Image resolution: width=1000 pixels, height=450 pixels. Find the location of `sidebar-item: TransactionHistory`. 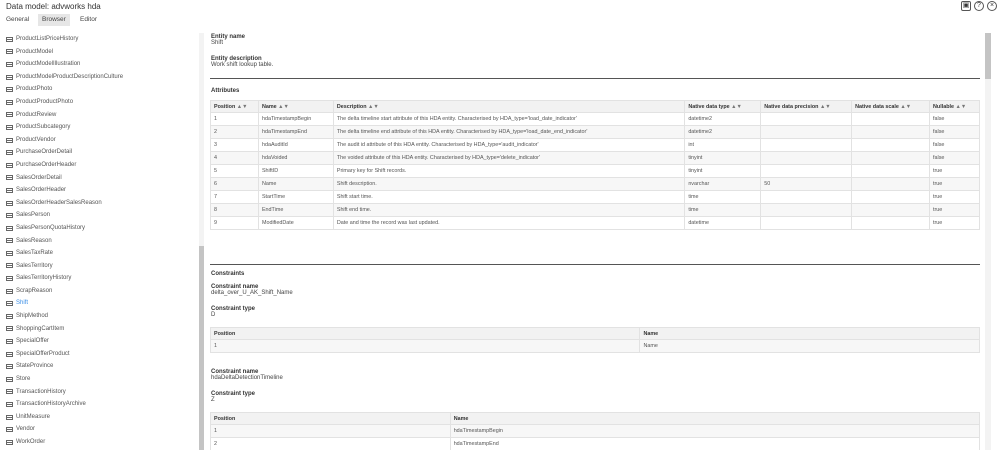

sidebar-item: TransactionHistory is located at coordinates (102, 392).